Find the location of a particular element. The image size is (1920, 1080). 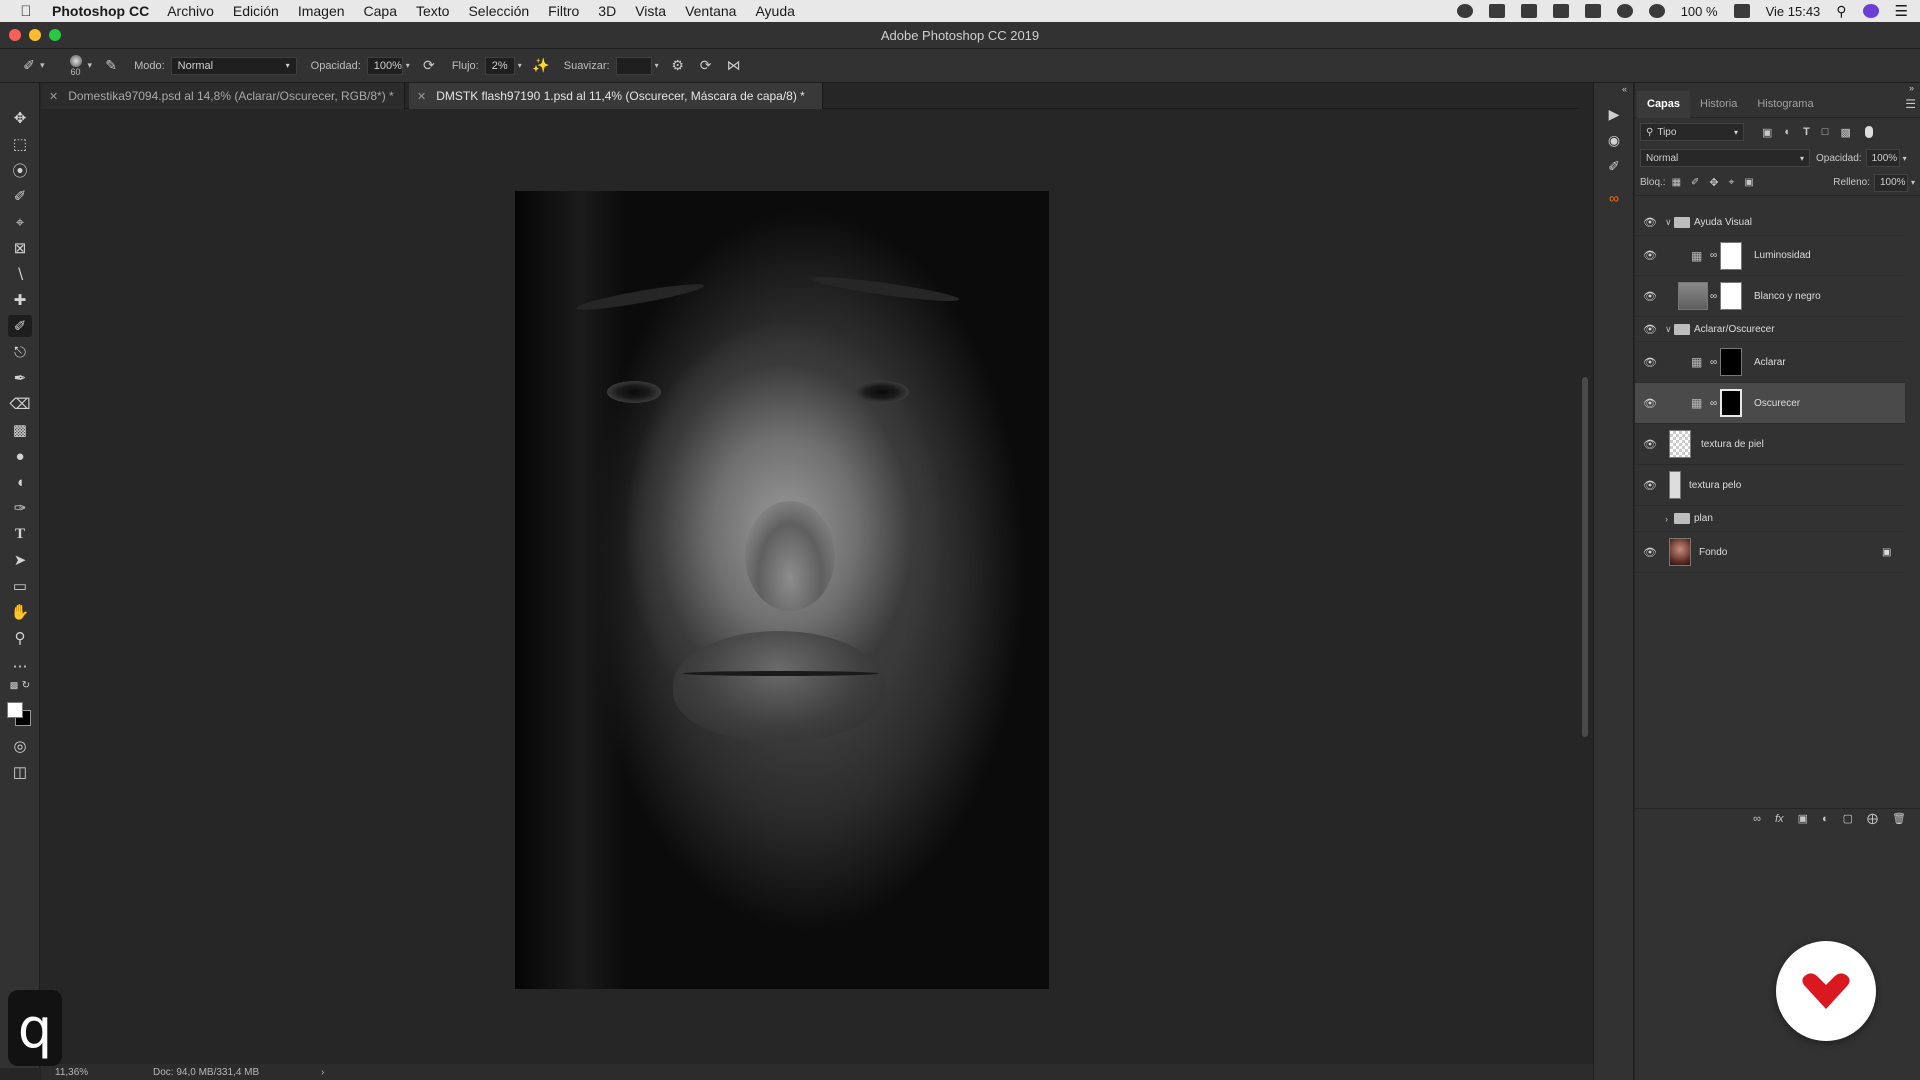

quick-mask-icon: ◎ is located at coordinates (20, 746).